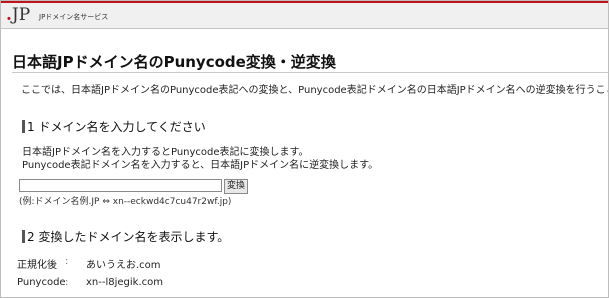 This screenshot has width=609, height=298. I want to click on logo-subtitle: JPドメイン名サービス, so click(74, 17).